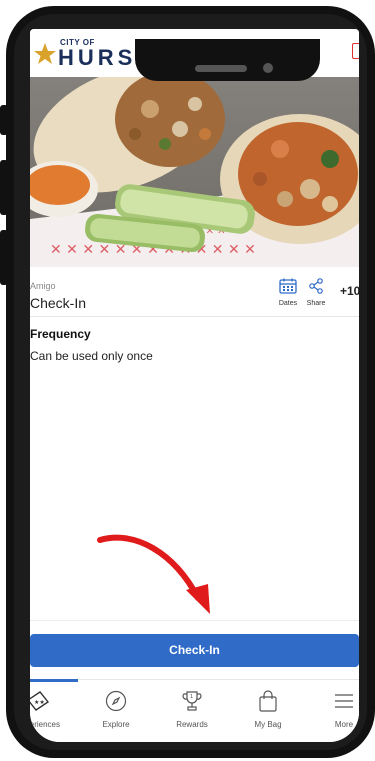 Image resolution: width=375 pixels, height=761 pixels. I want to click on tab-explore: Explore, so click(116, 709).